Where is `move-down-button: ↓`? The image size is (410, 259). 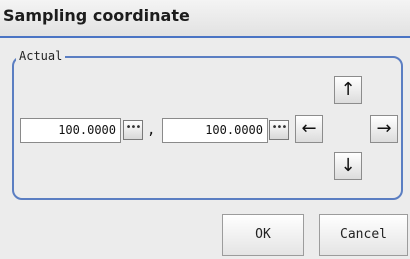
move-down-button: ↓ is located at coordinates (348, 166).